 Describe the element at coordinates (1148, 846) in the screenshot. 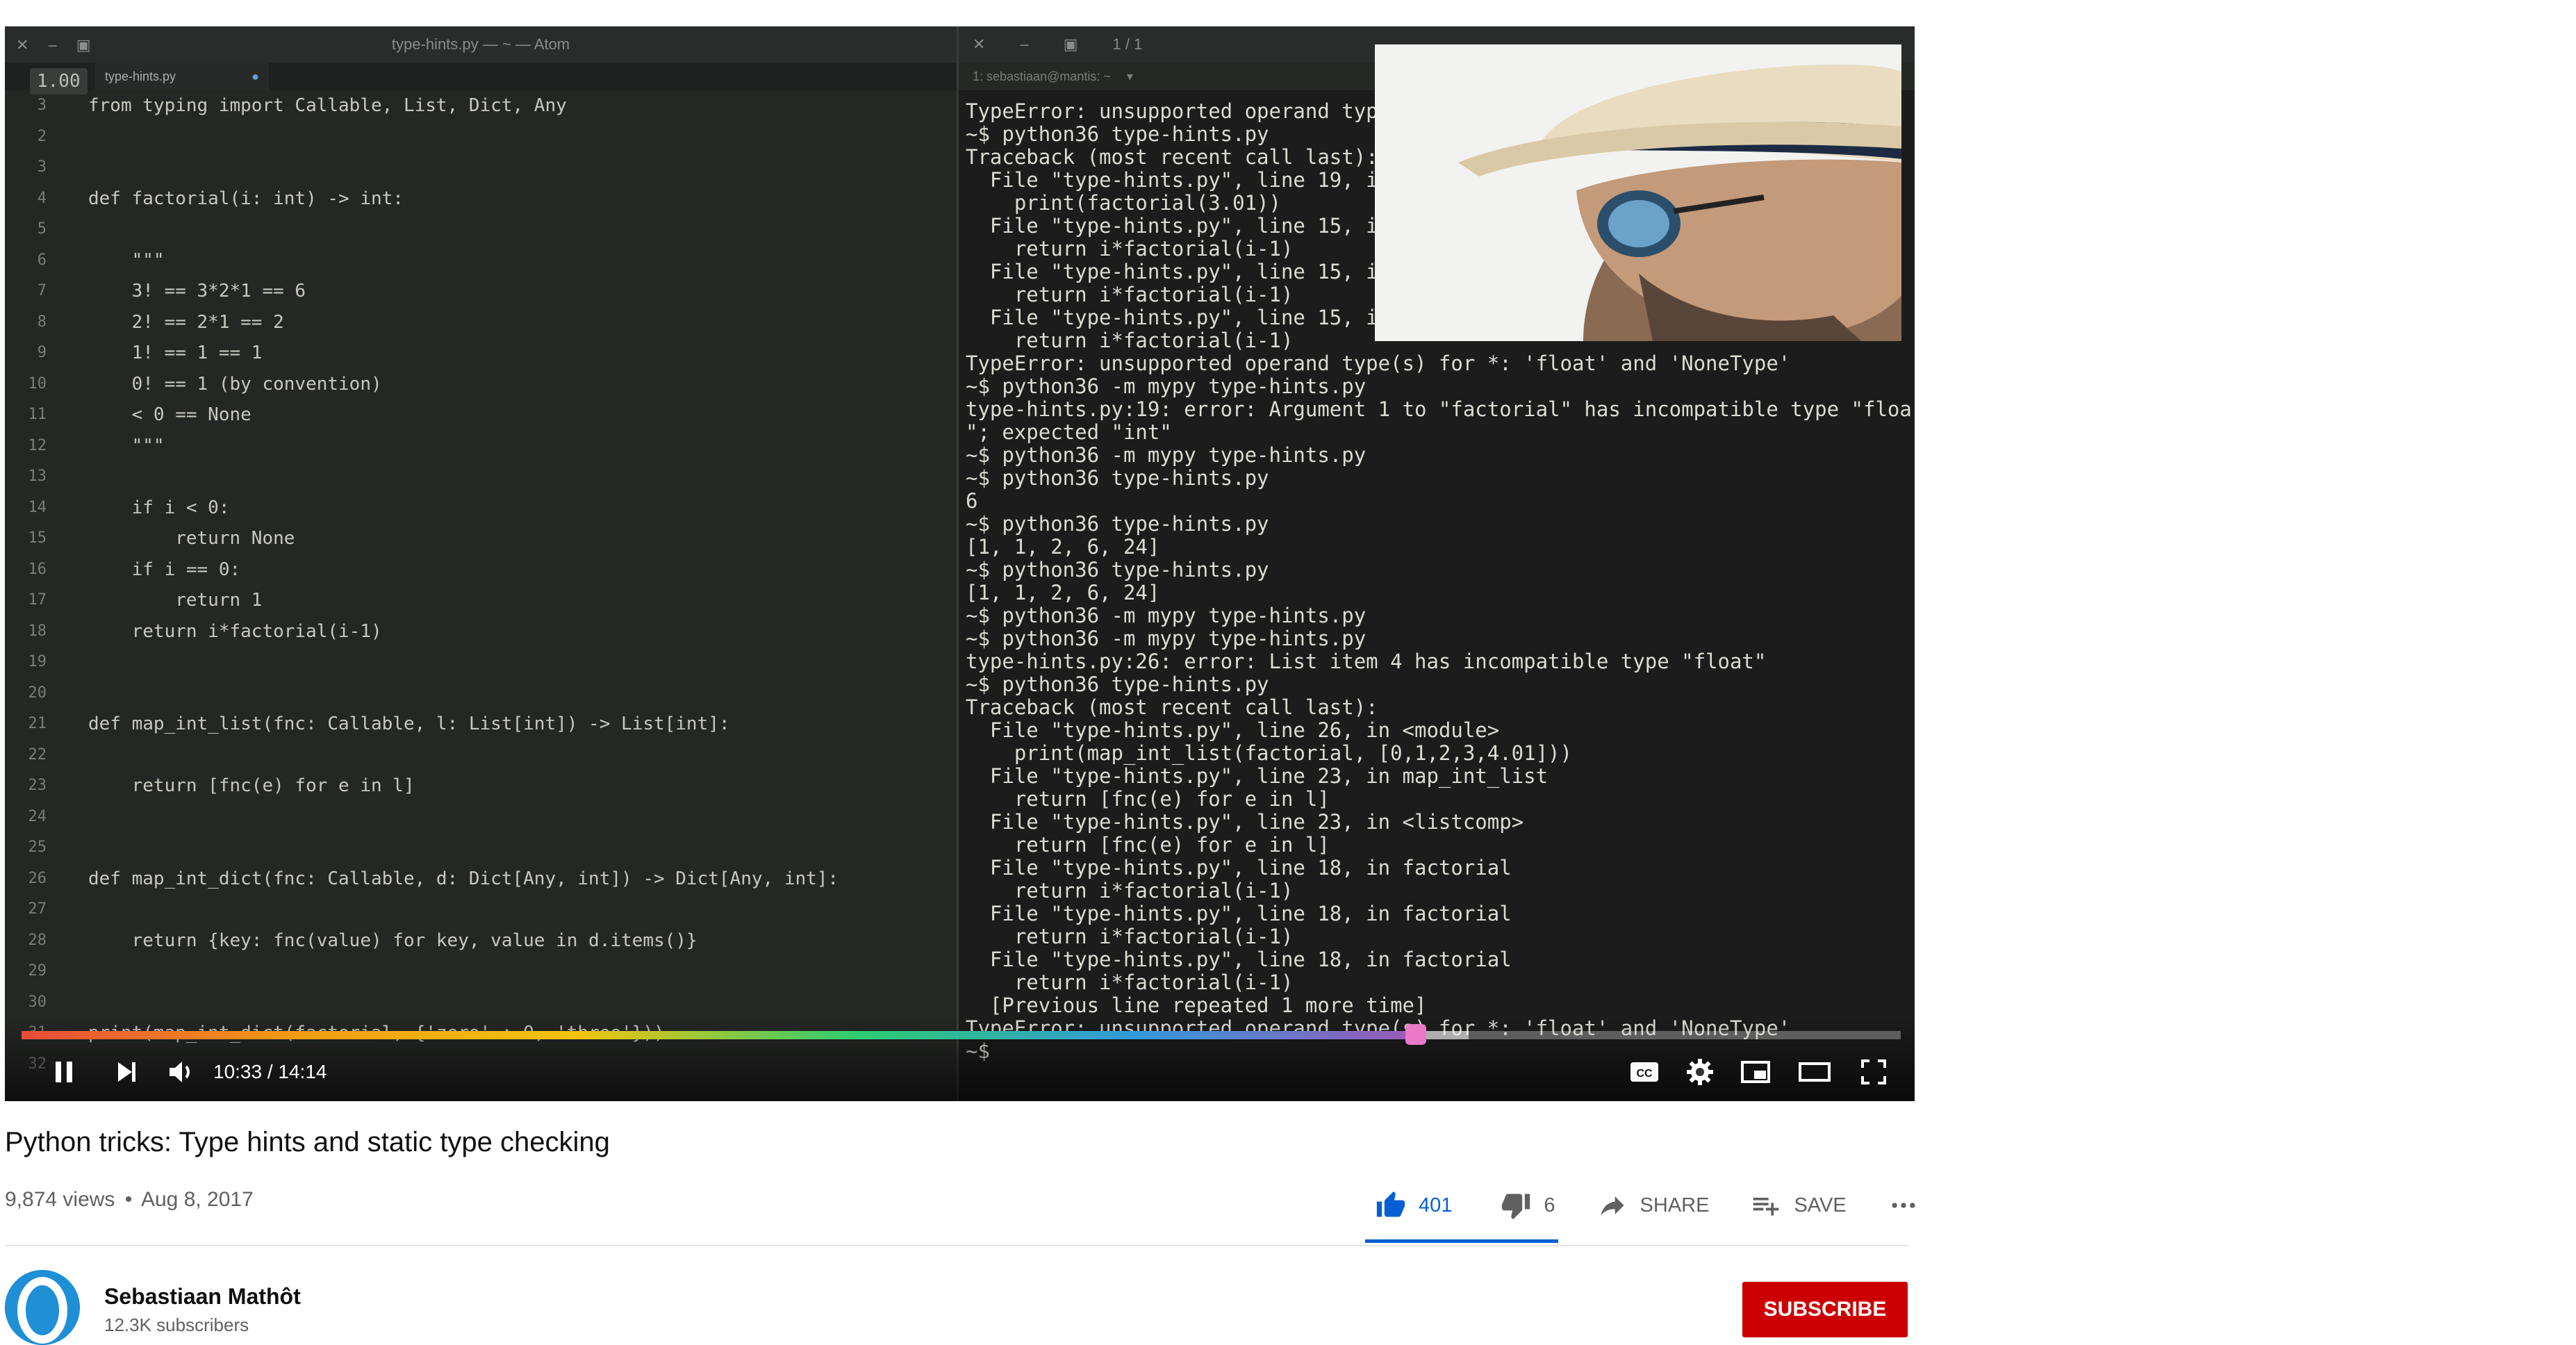

I see `terminal-line: return [fnc(e) for e in l]` at that location.